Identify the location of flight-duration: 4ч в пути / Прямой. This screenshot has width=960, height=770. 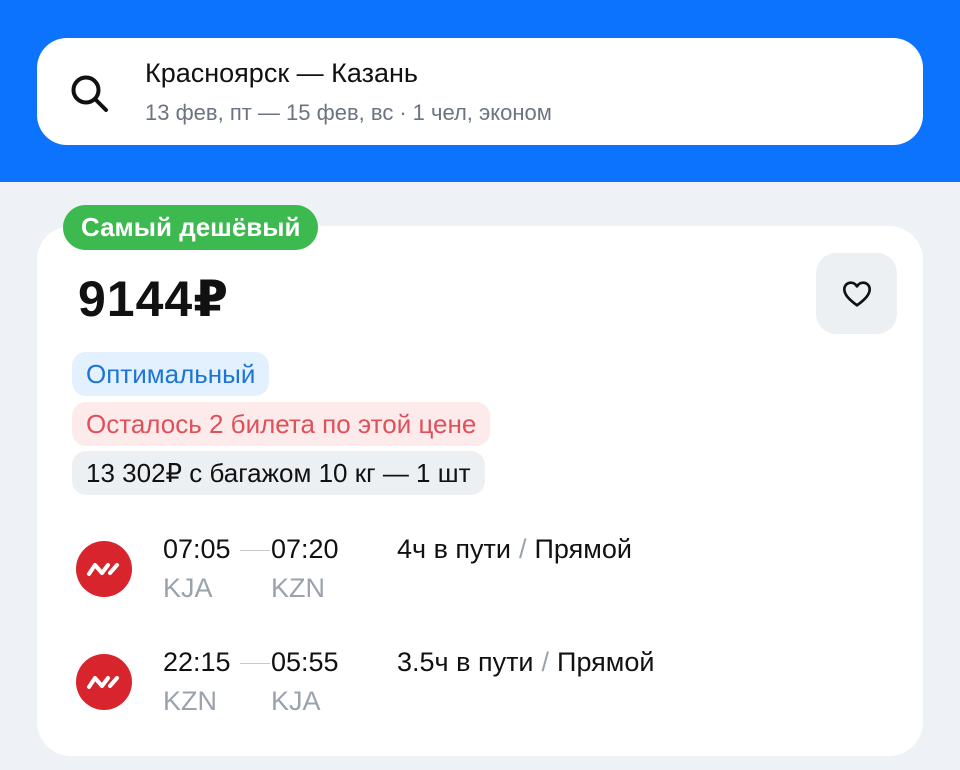
(514, 549).